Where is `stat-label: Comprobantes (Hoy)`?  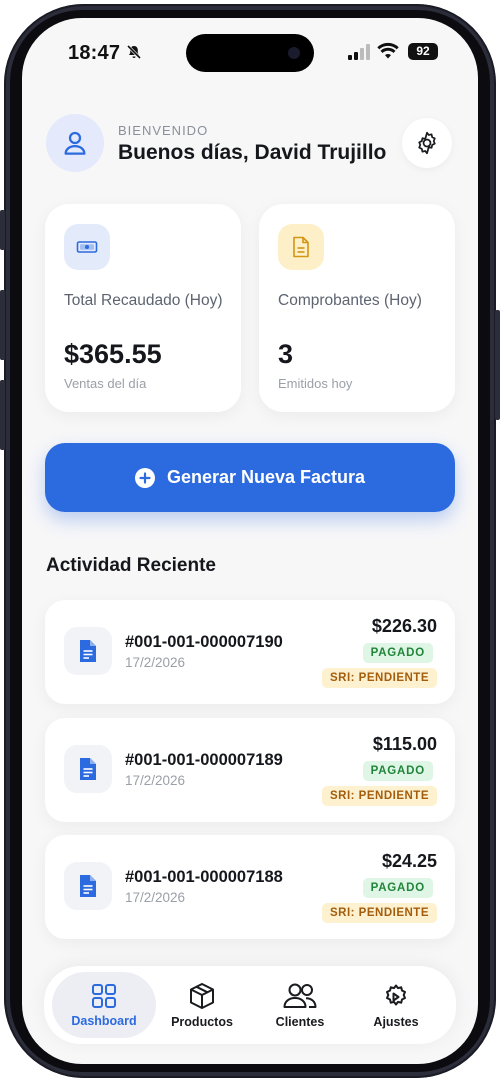
stat-label: Comprobantes (Hoy) is located at coordinates (350, 300).